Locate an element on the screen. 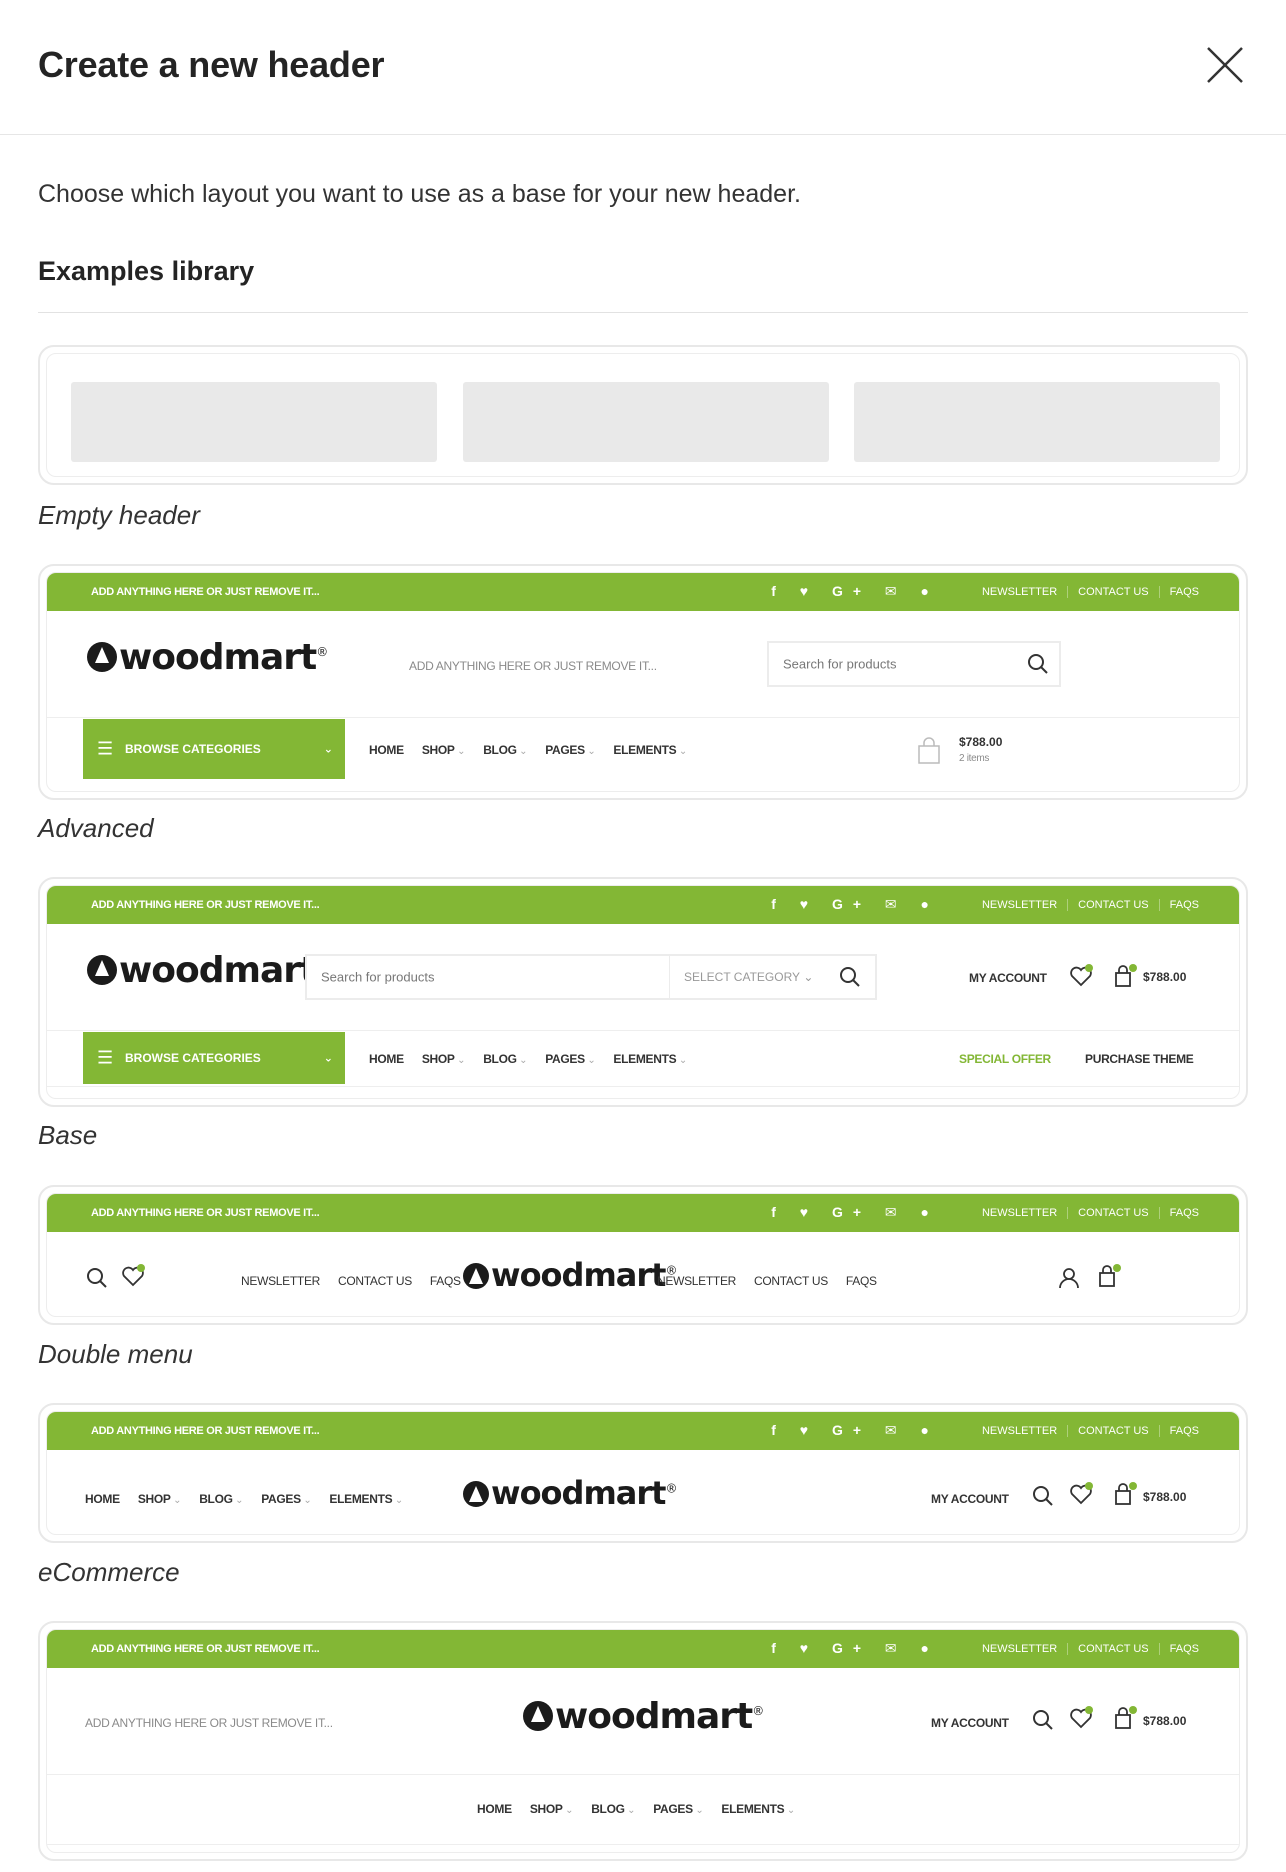 The width and height of the screenshot is (1286, 1872). close-button is located at coordinates (1225, 65).